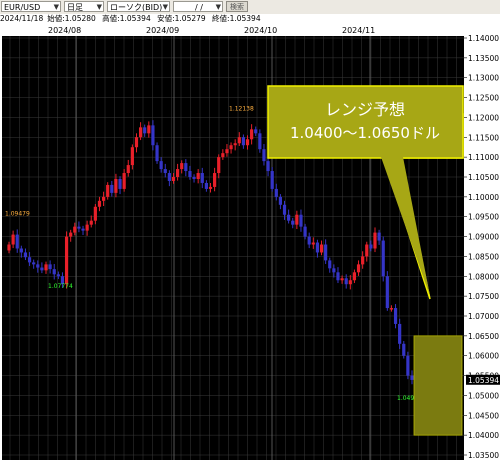 Image resolution: width=500 pixels, height=460 pixels. Describe the element at coordinates (483, 435) in the screenshot. I see `y-tick-label: 1.04000` at that location.